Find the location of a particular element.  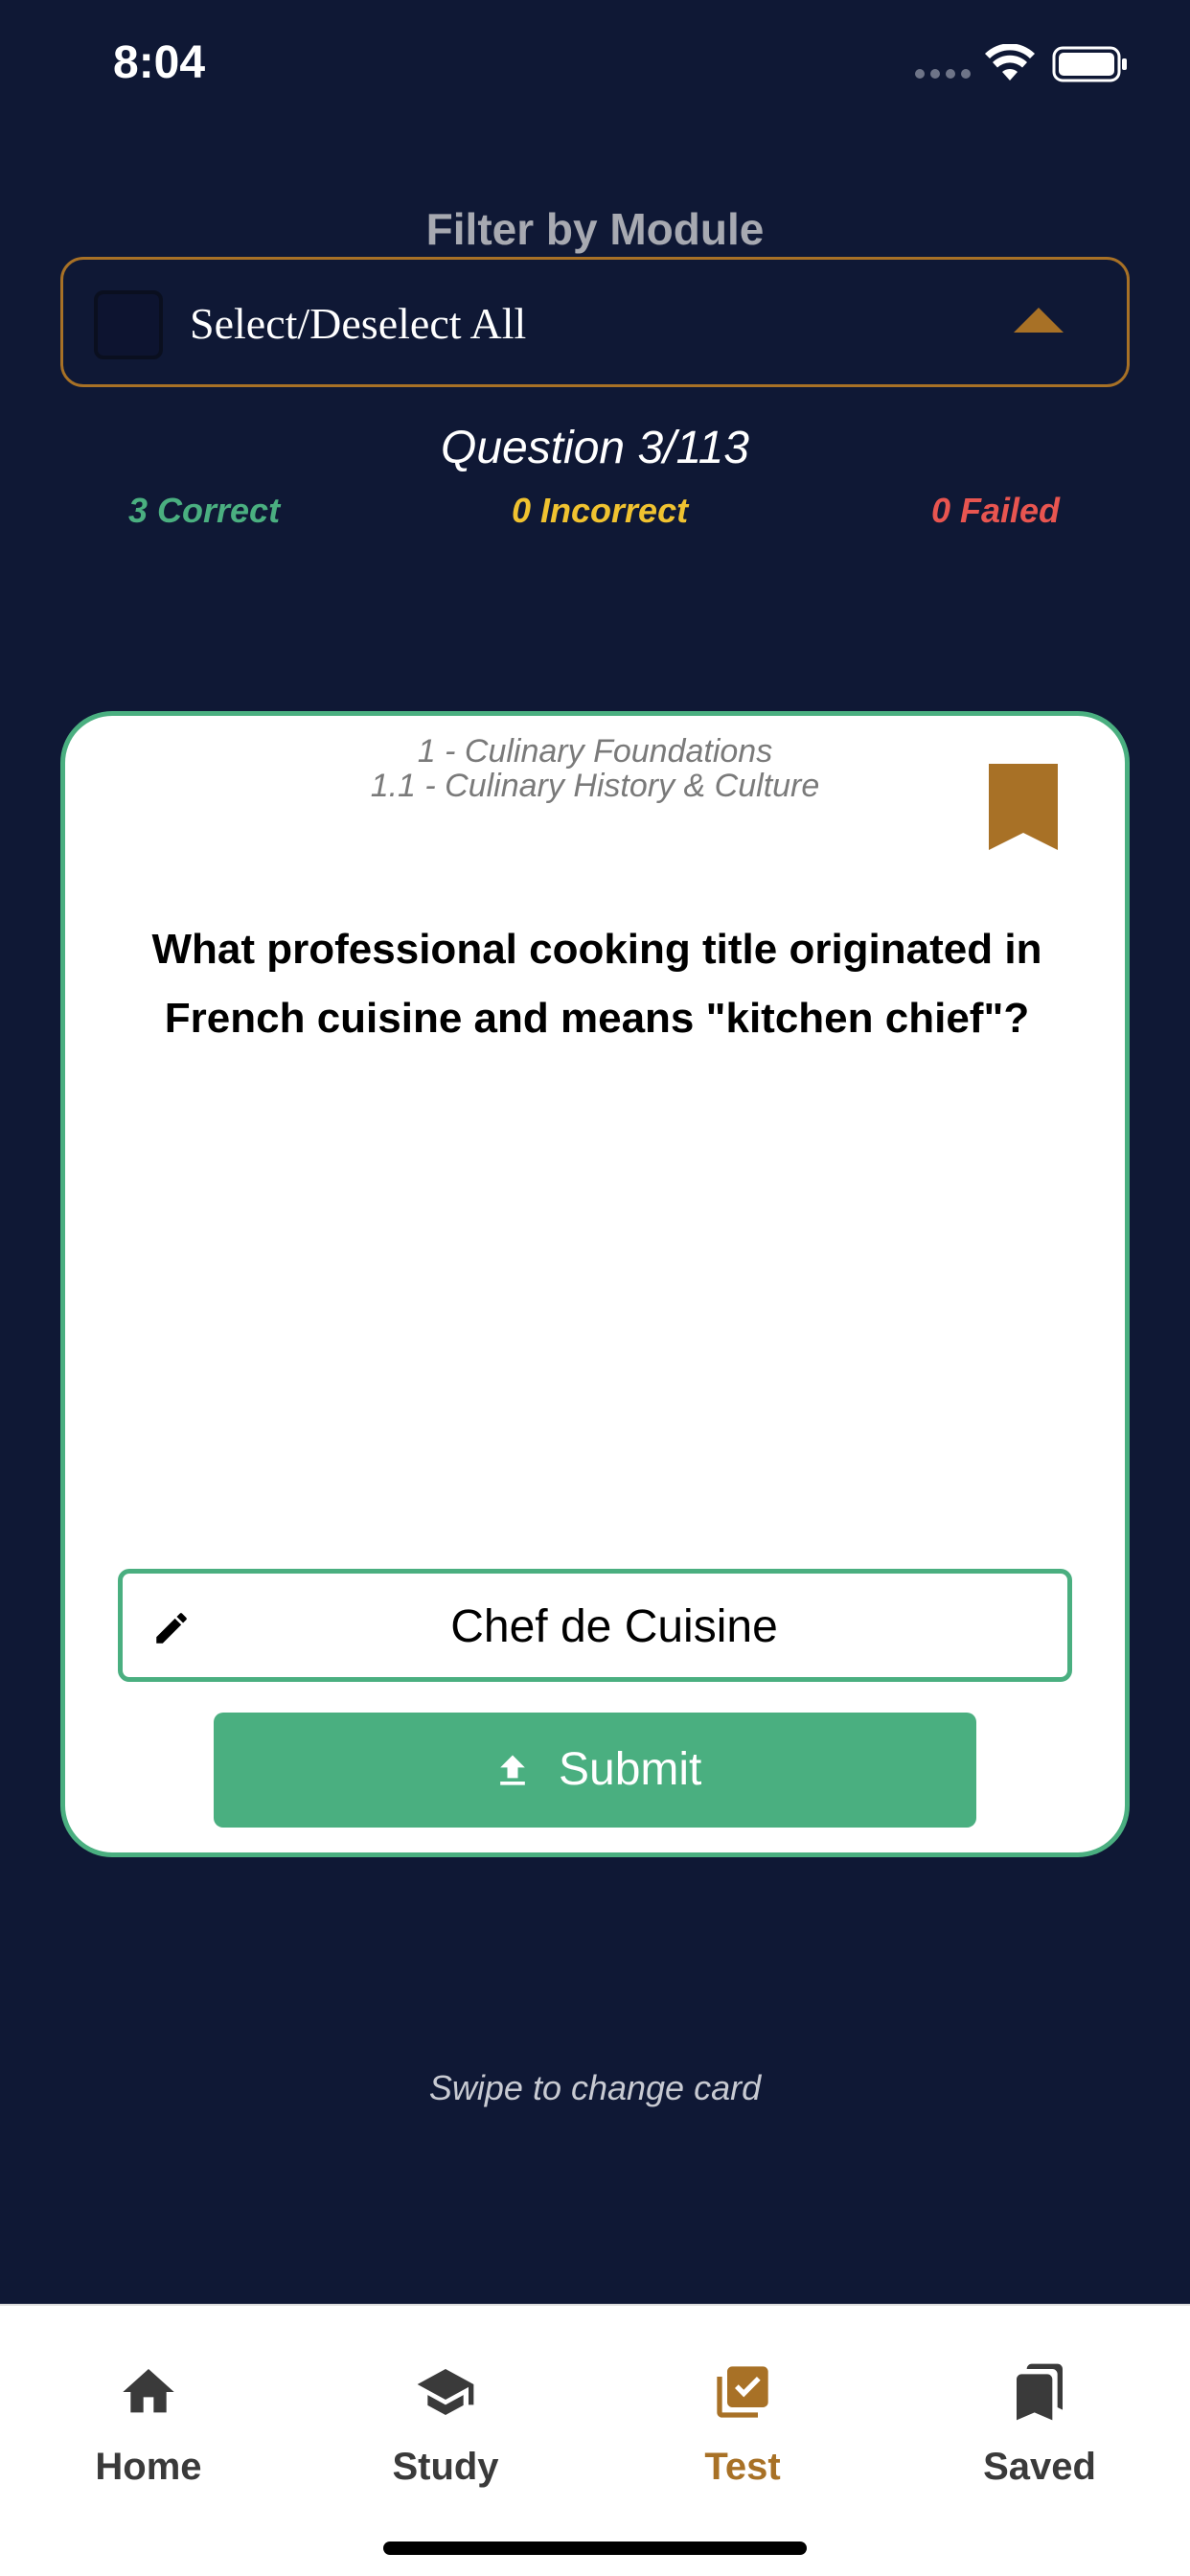

filter-label: Filter by Module is located at coordinates (595, 229).